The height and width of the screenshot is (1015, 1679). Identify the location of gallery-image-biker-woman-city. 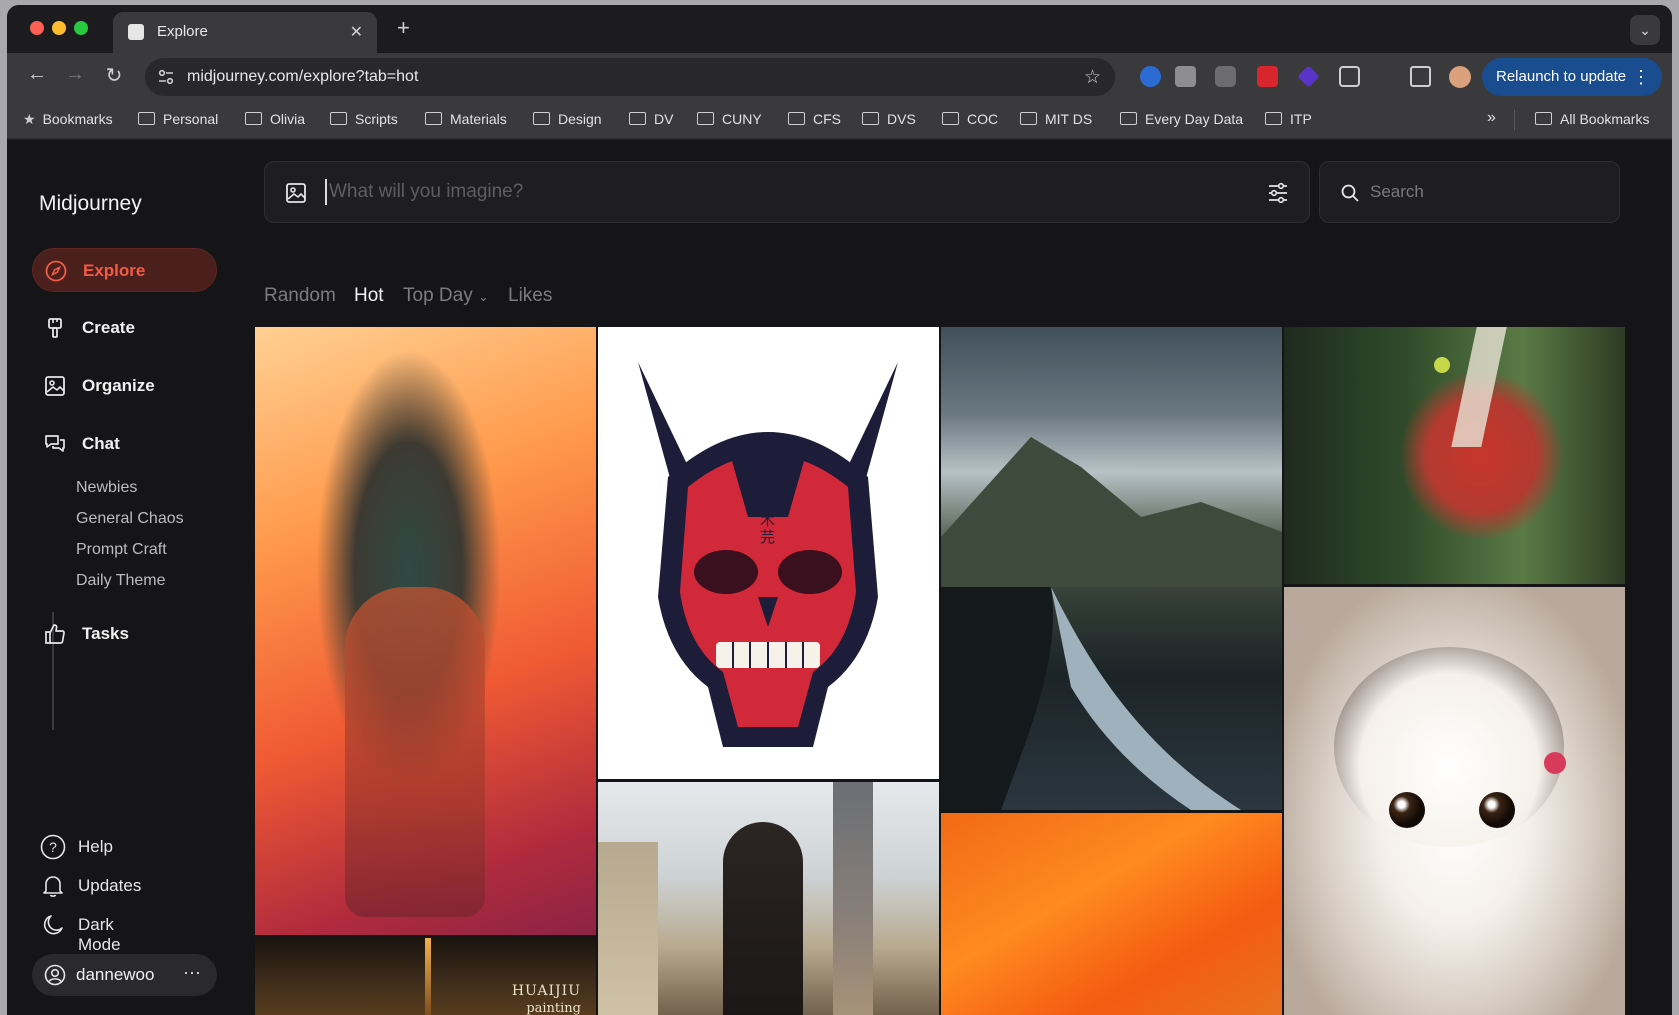
(768, 898).